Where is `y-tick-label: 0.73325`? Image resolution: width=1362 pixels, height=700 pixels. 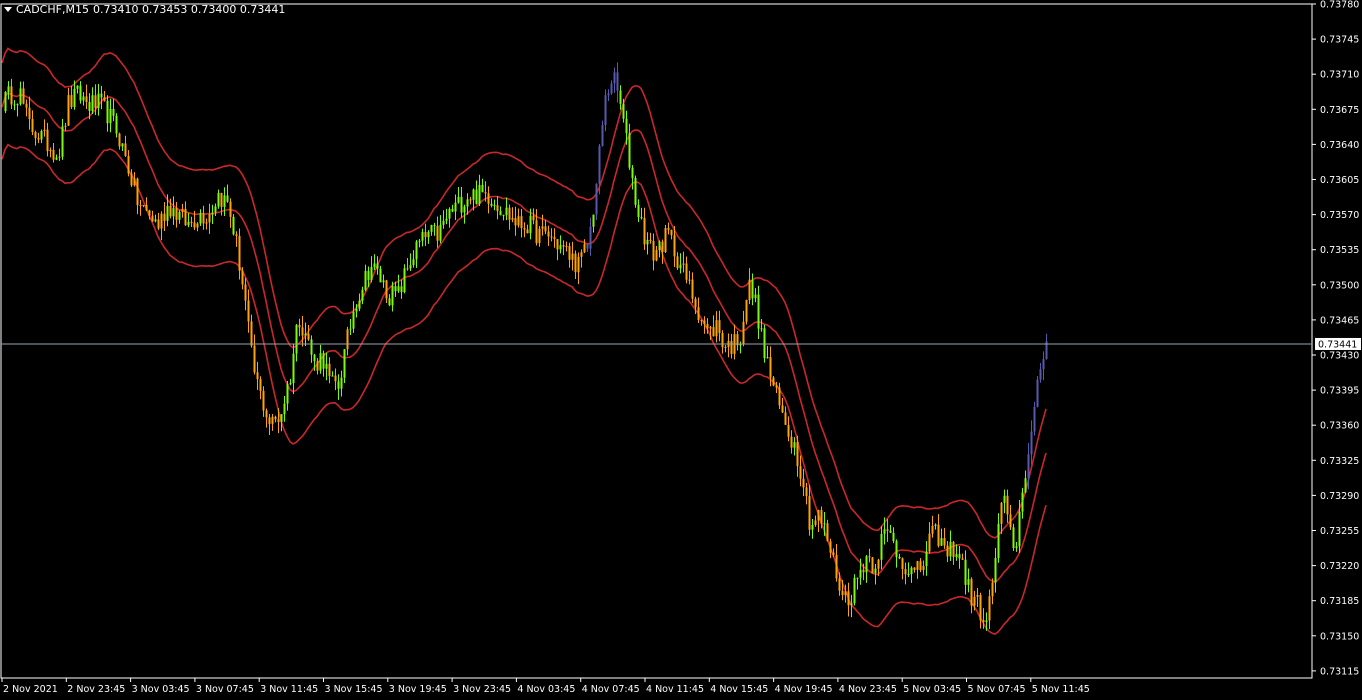 y-tick-label: 0.73325 is located at coordinates (1339, 461).